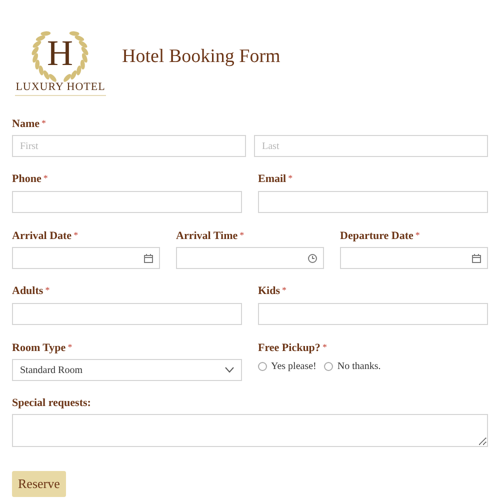  What do you see at coordinates (39, 484) in the screenshot?
I see `reserve-button: Reserve` at bounding box center [39, 484].